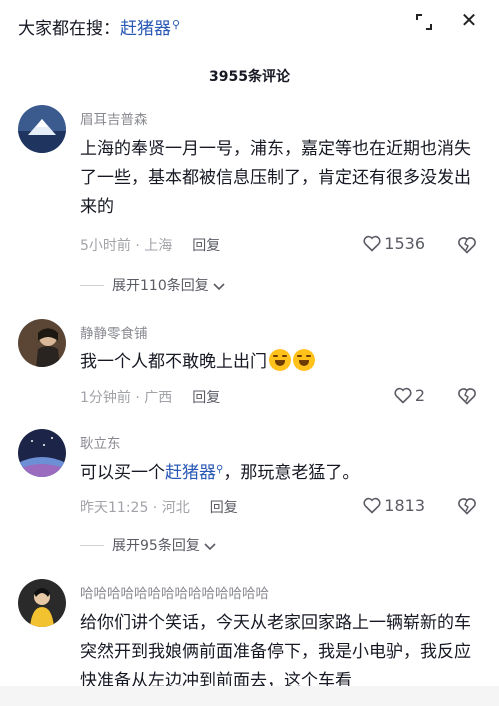 Image resolution: width=499 pixels, height=706 pixels. What do you see at coordinates (158, 398) in the screenshot?
I see `comment-location: 广西` at bounding box center [158, 398].